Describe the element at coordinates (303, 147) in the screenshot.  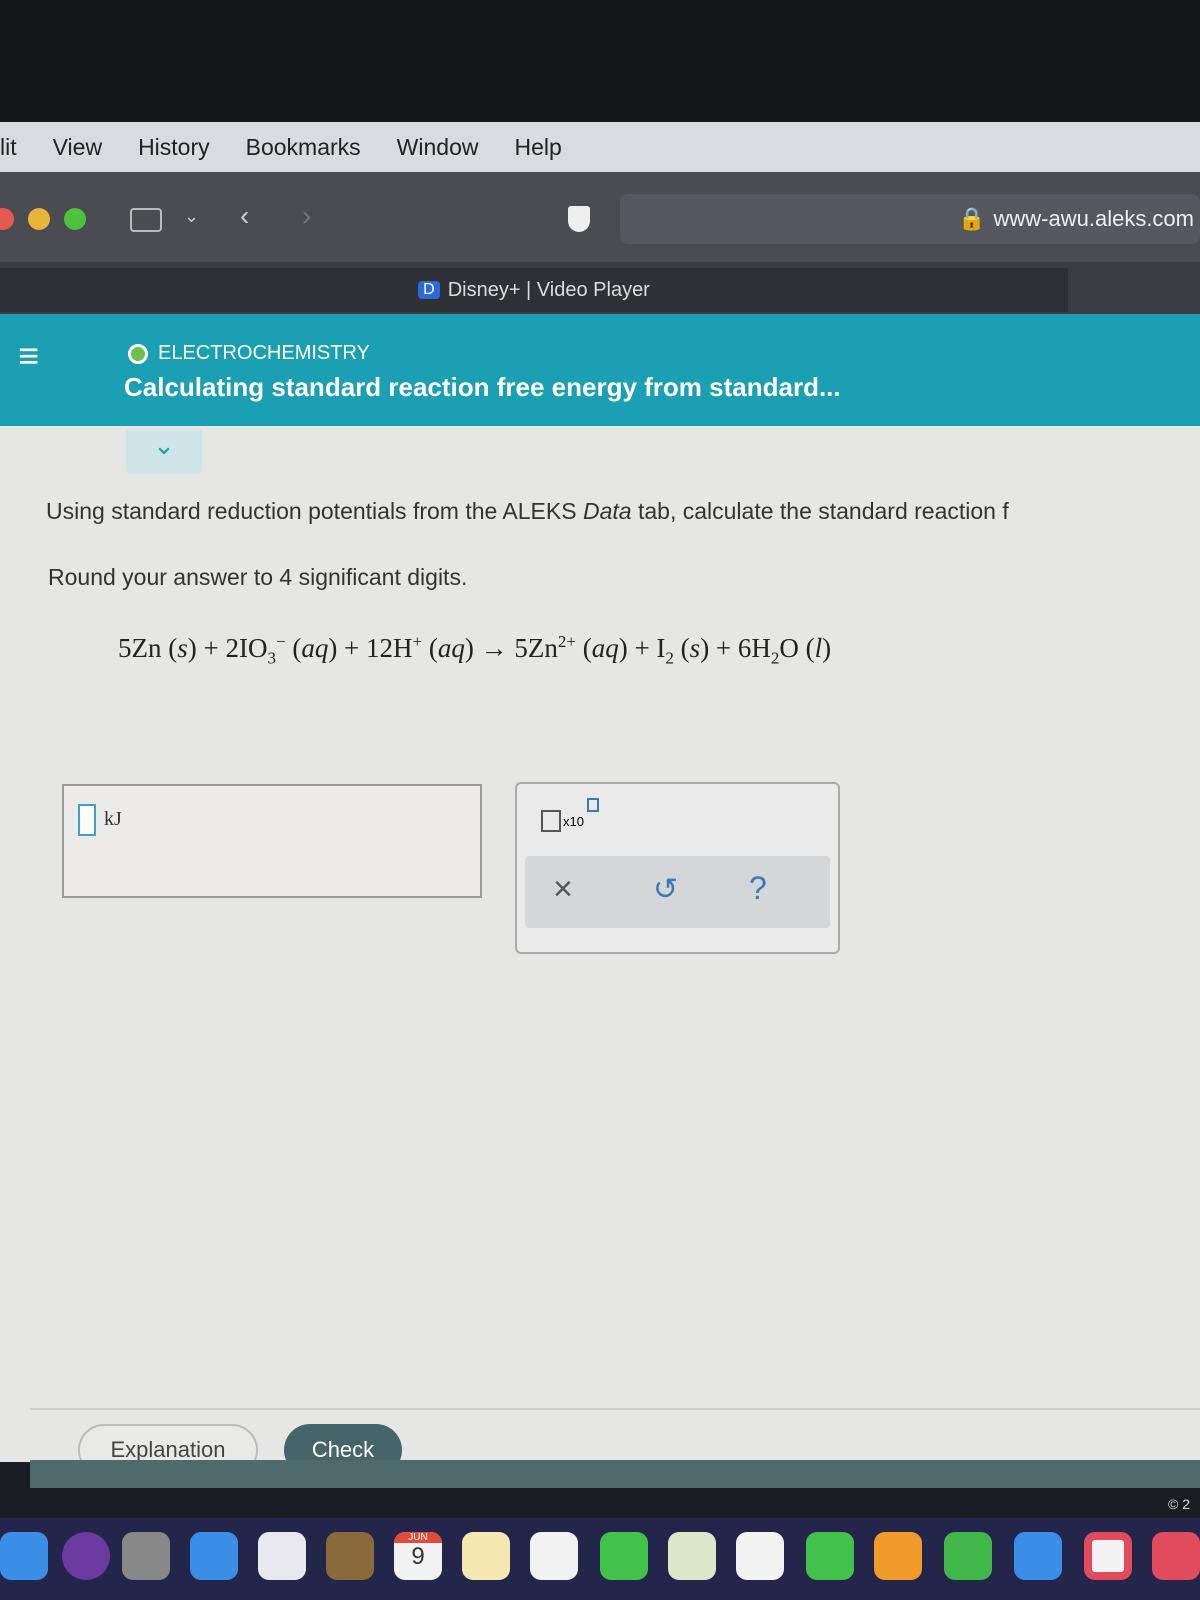
I see `menu-bookmarks: Bookmarks` at that location.